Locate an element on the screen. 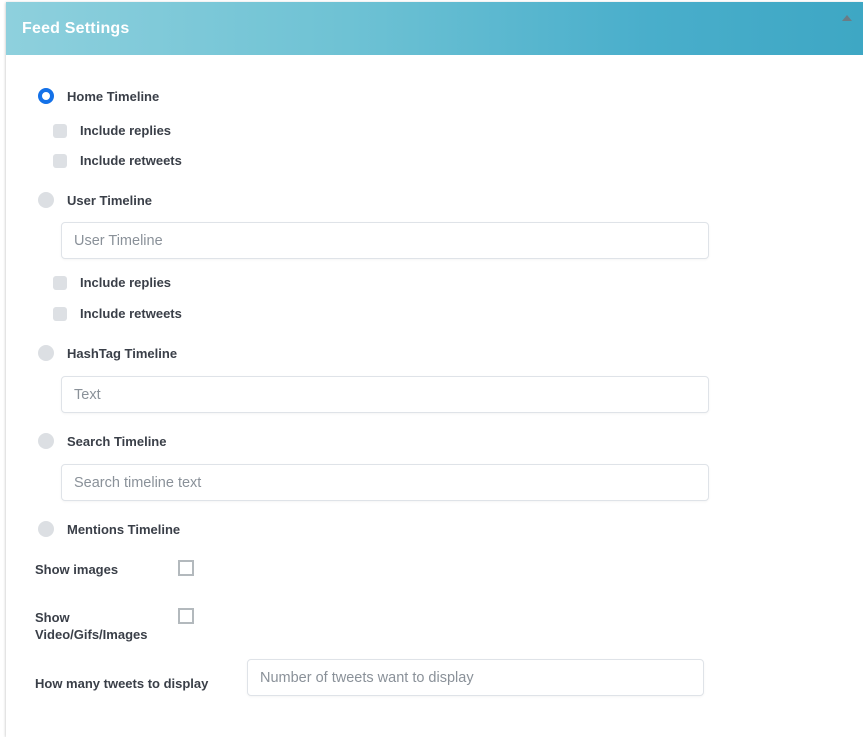  radio-label-hashtag: HashTag Timeline is located at coordinates (122, 353).